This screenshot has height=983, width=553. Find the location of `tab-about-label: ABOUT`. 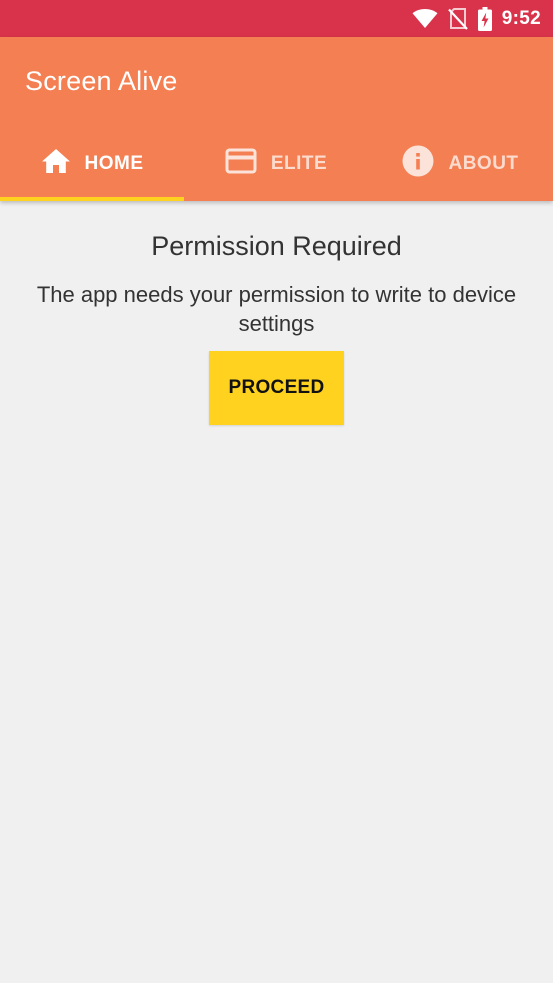

tab-about-label: ABOUT is located at coordinates (483, 163).